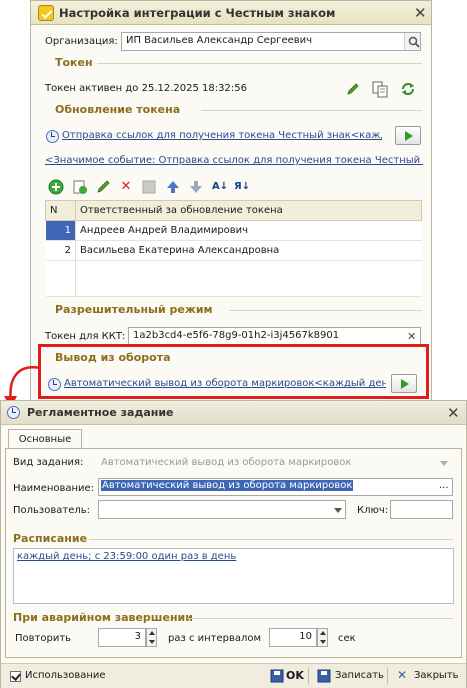 This screenshot has width=467, height=688. I want to click on window-title: Настройка интеграции с Честным знаком, so click(197, 13).